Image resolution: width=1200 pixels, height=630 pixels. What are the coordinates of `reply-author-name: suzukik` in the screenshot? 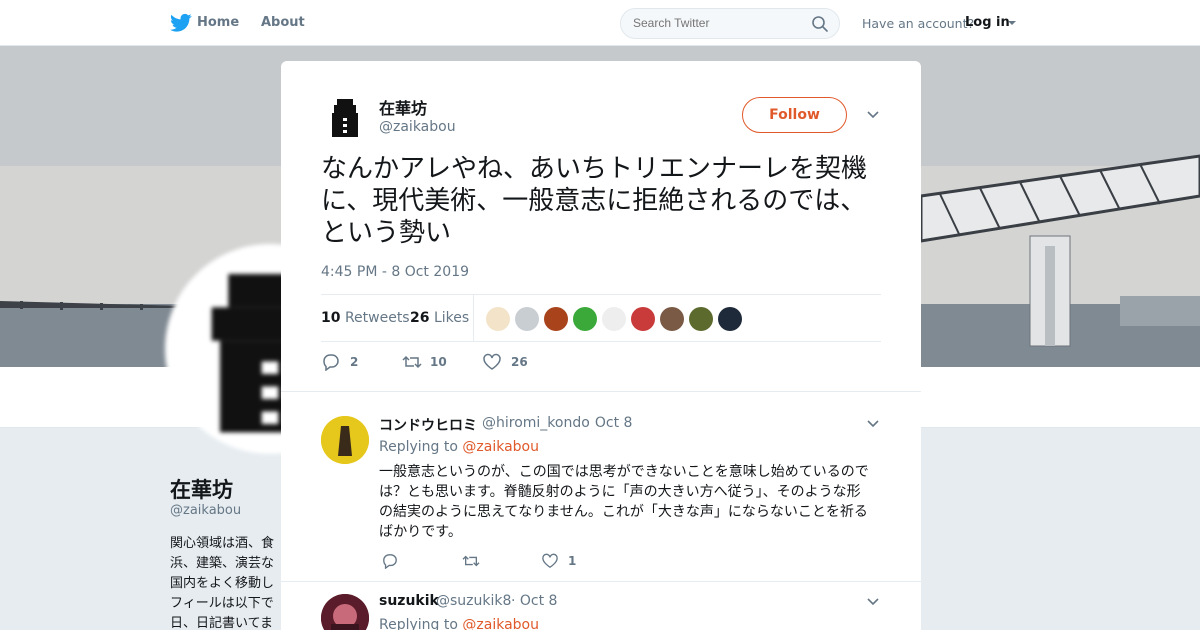 It's located at (409, 601).